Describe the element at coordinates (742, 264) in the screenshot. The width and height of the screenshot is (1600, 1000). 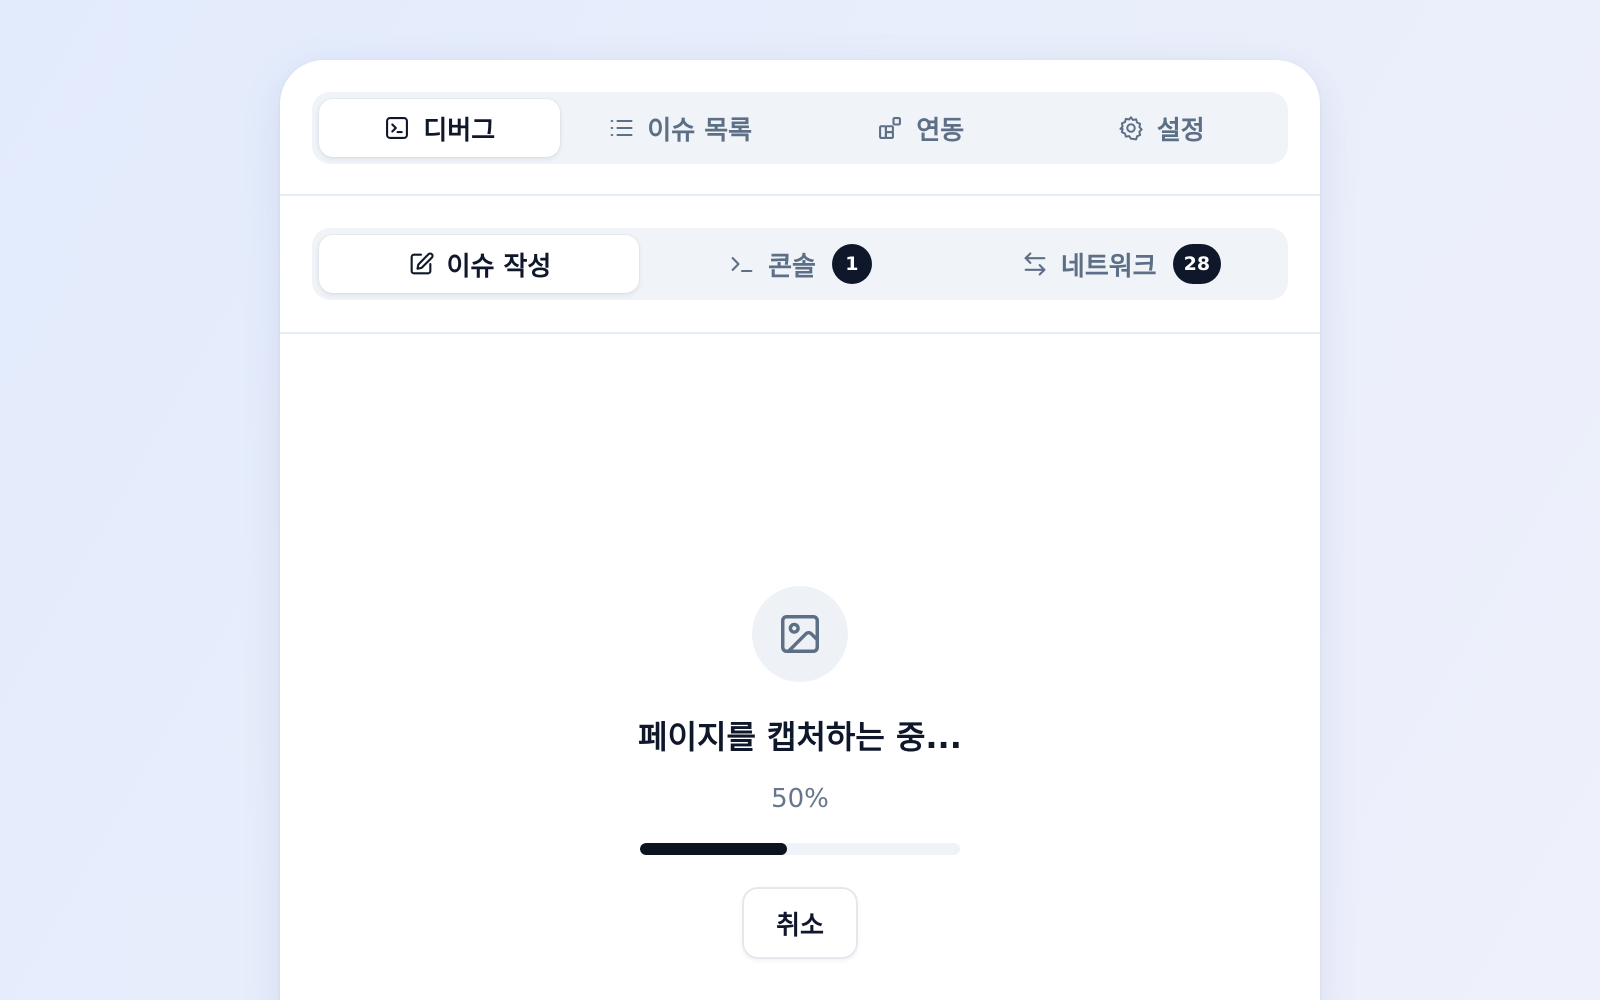
I see `console-icon` at that location.